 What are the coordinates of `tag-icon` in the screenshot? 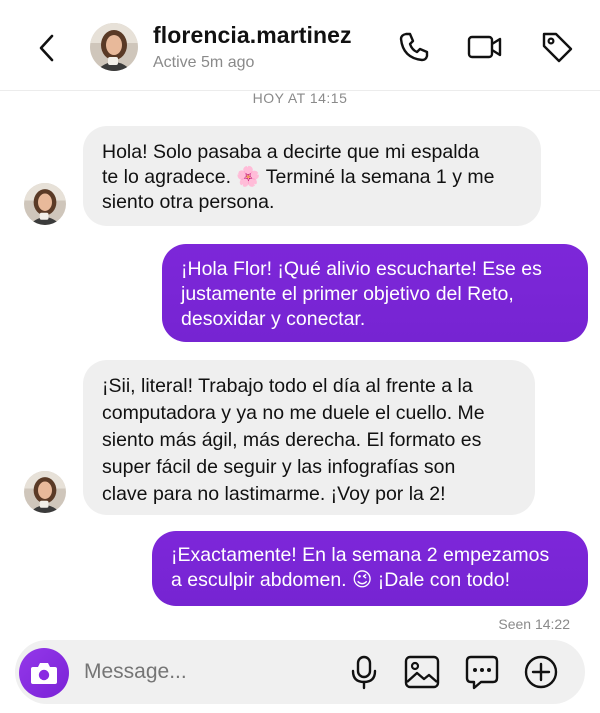 It's located at (557, 47).